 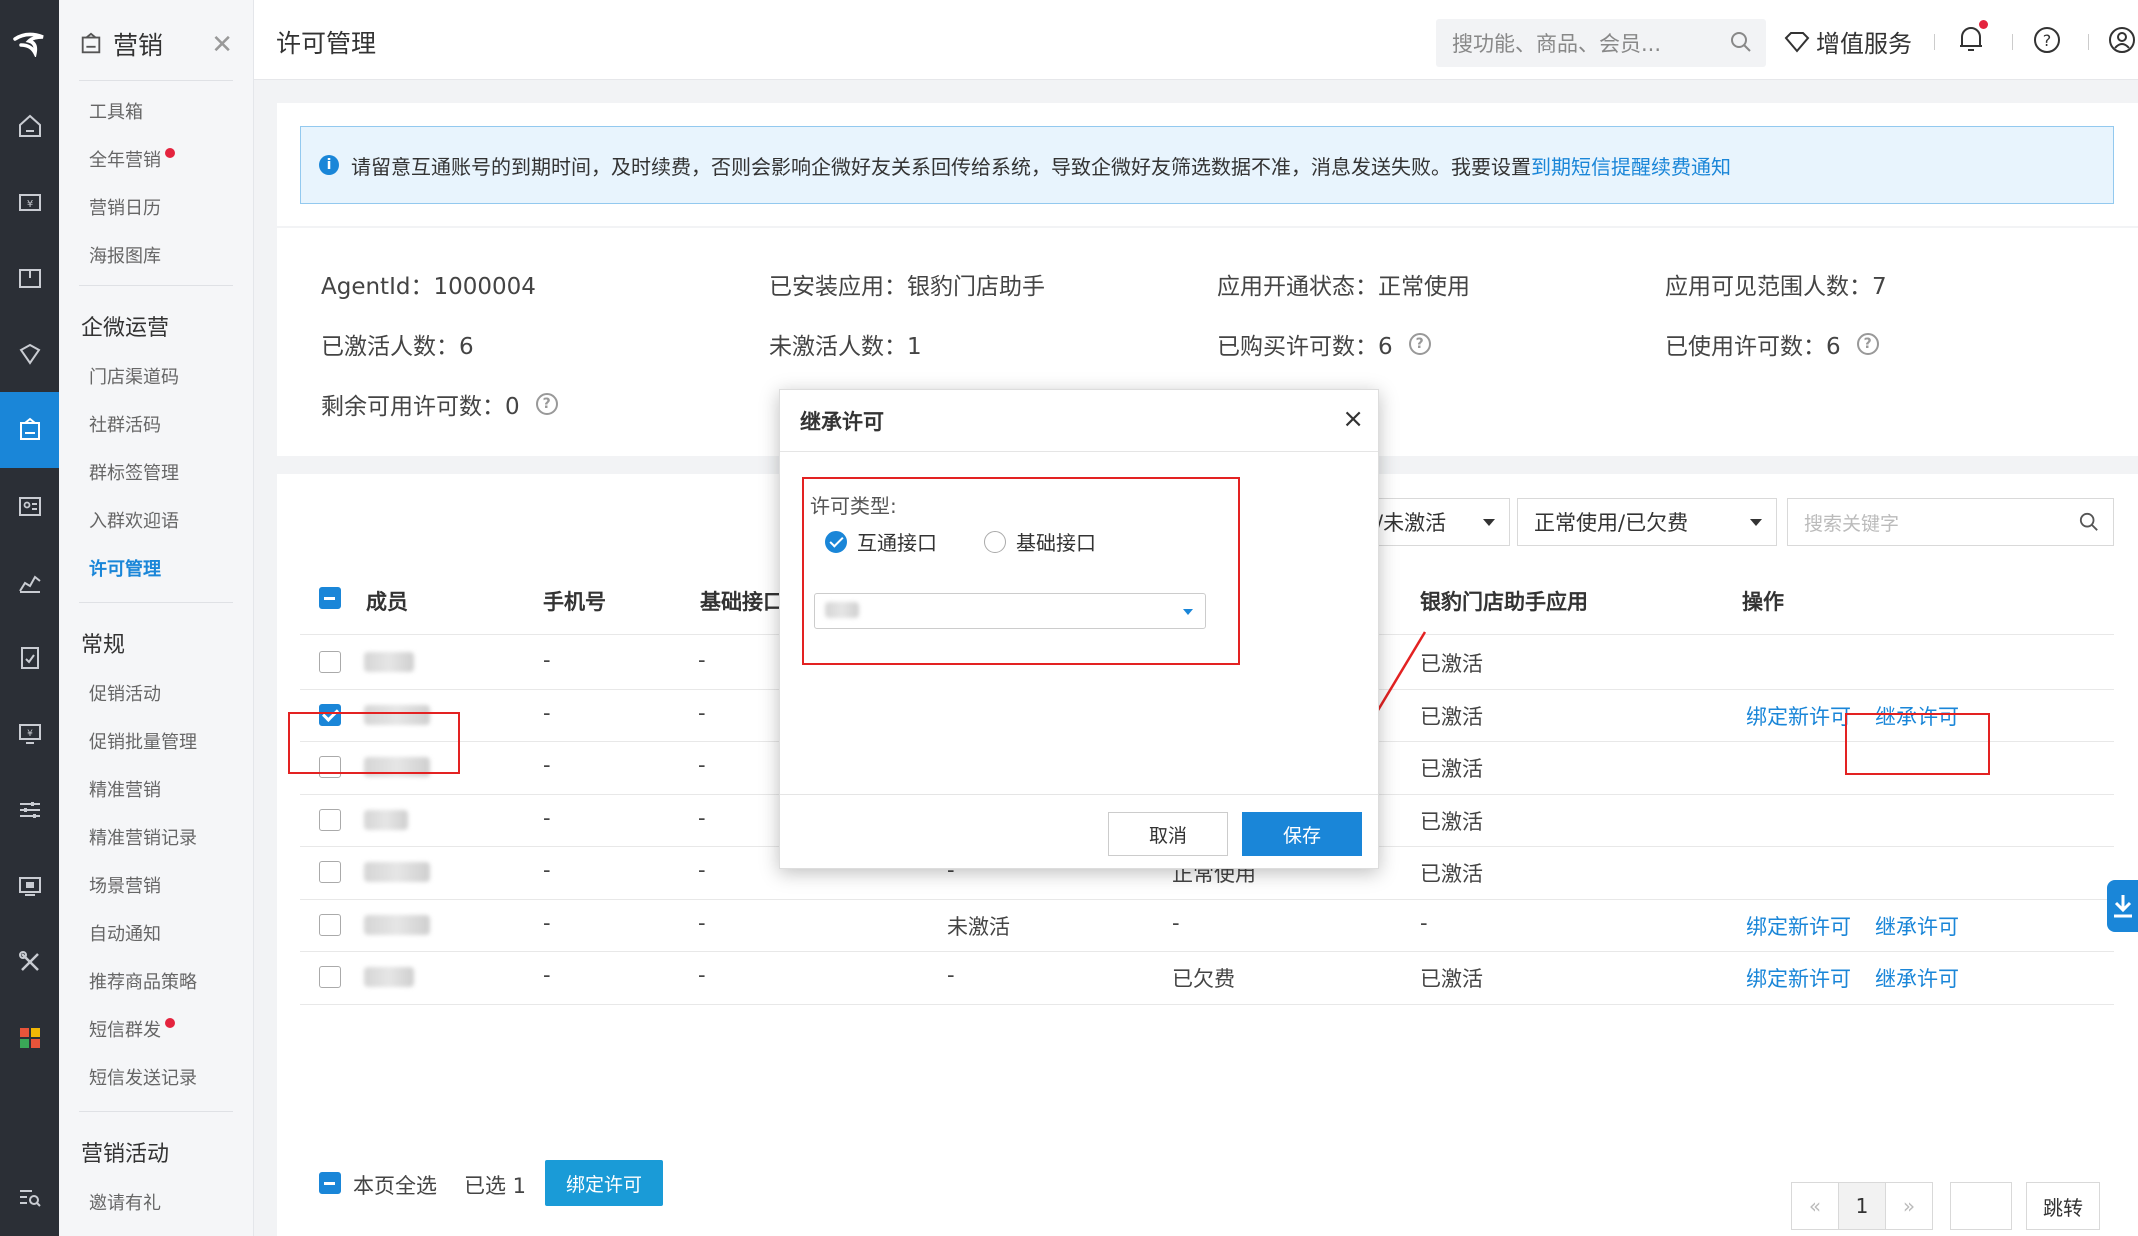 What do you see at coordinates (1079, 794) in the screenshot?
I see `divider` at bounding box center [1079, 794].